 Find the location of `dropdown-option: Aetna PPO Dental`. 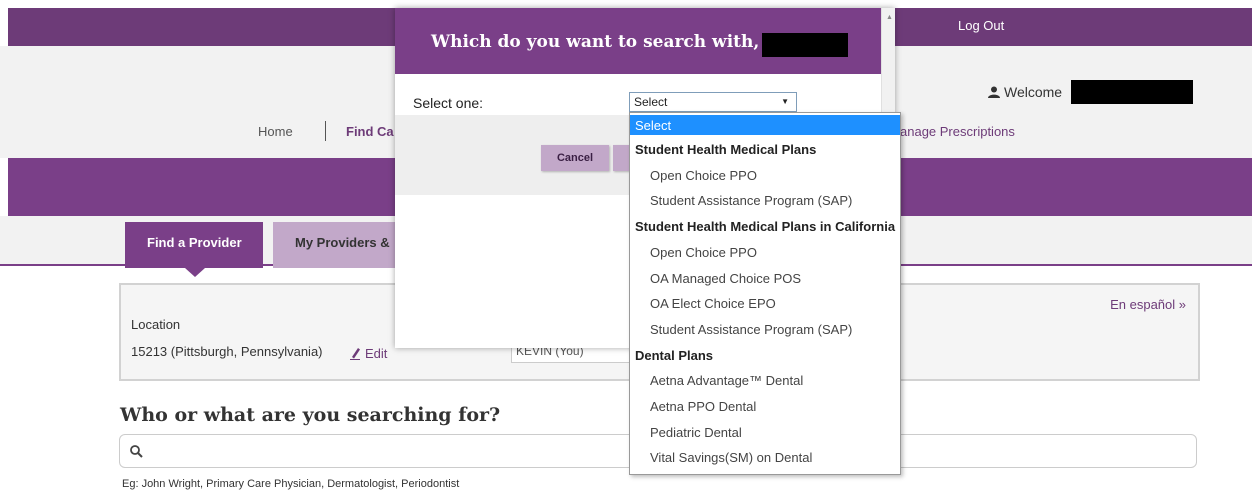

dropdown-option: Aetna PPO Dental is located at coordinates (765, 406).